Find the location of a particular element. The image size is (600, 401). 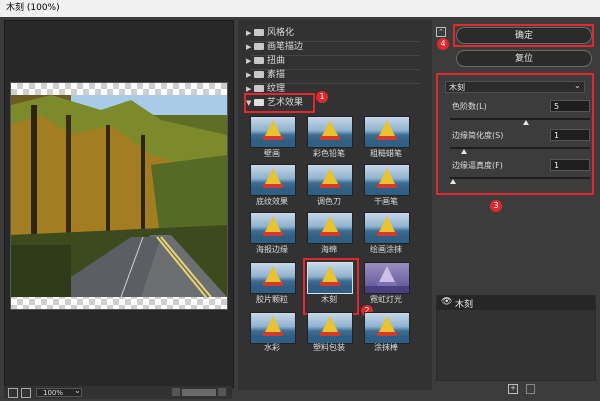

scroll-left-button is located at coordinates (176, 392).